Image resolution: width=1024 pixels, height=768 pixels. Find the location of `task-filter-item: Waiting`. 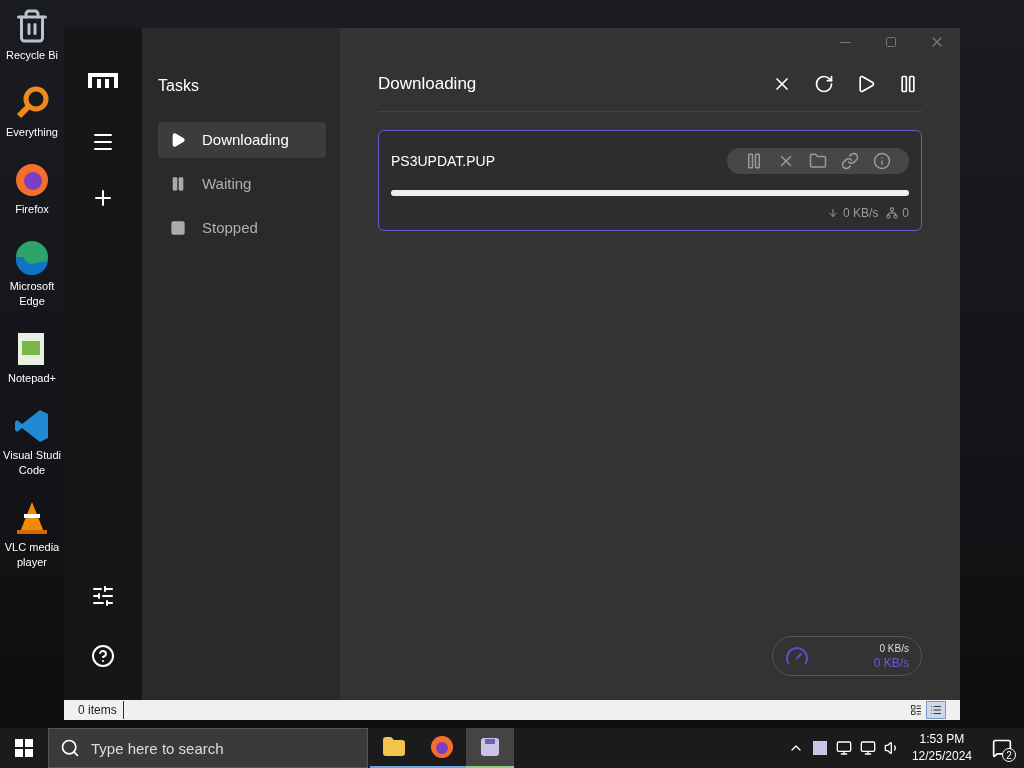

task-filter-item: Waiting is located at coordinates (242, 184).